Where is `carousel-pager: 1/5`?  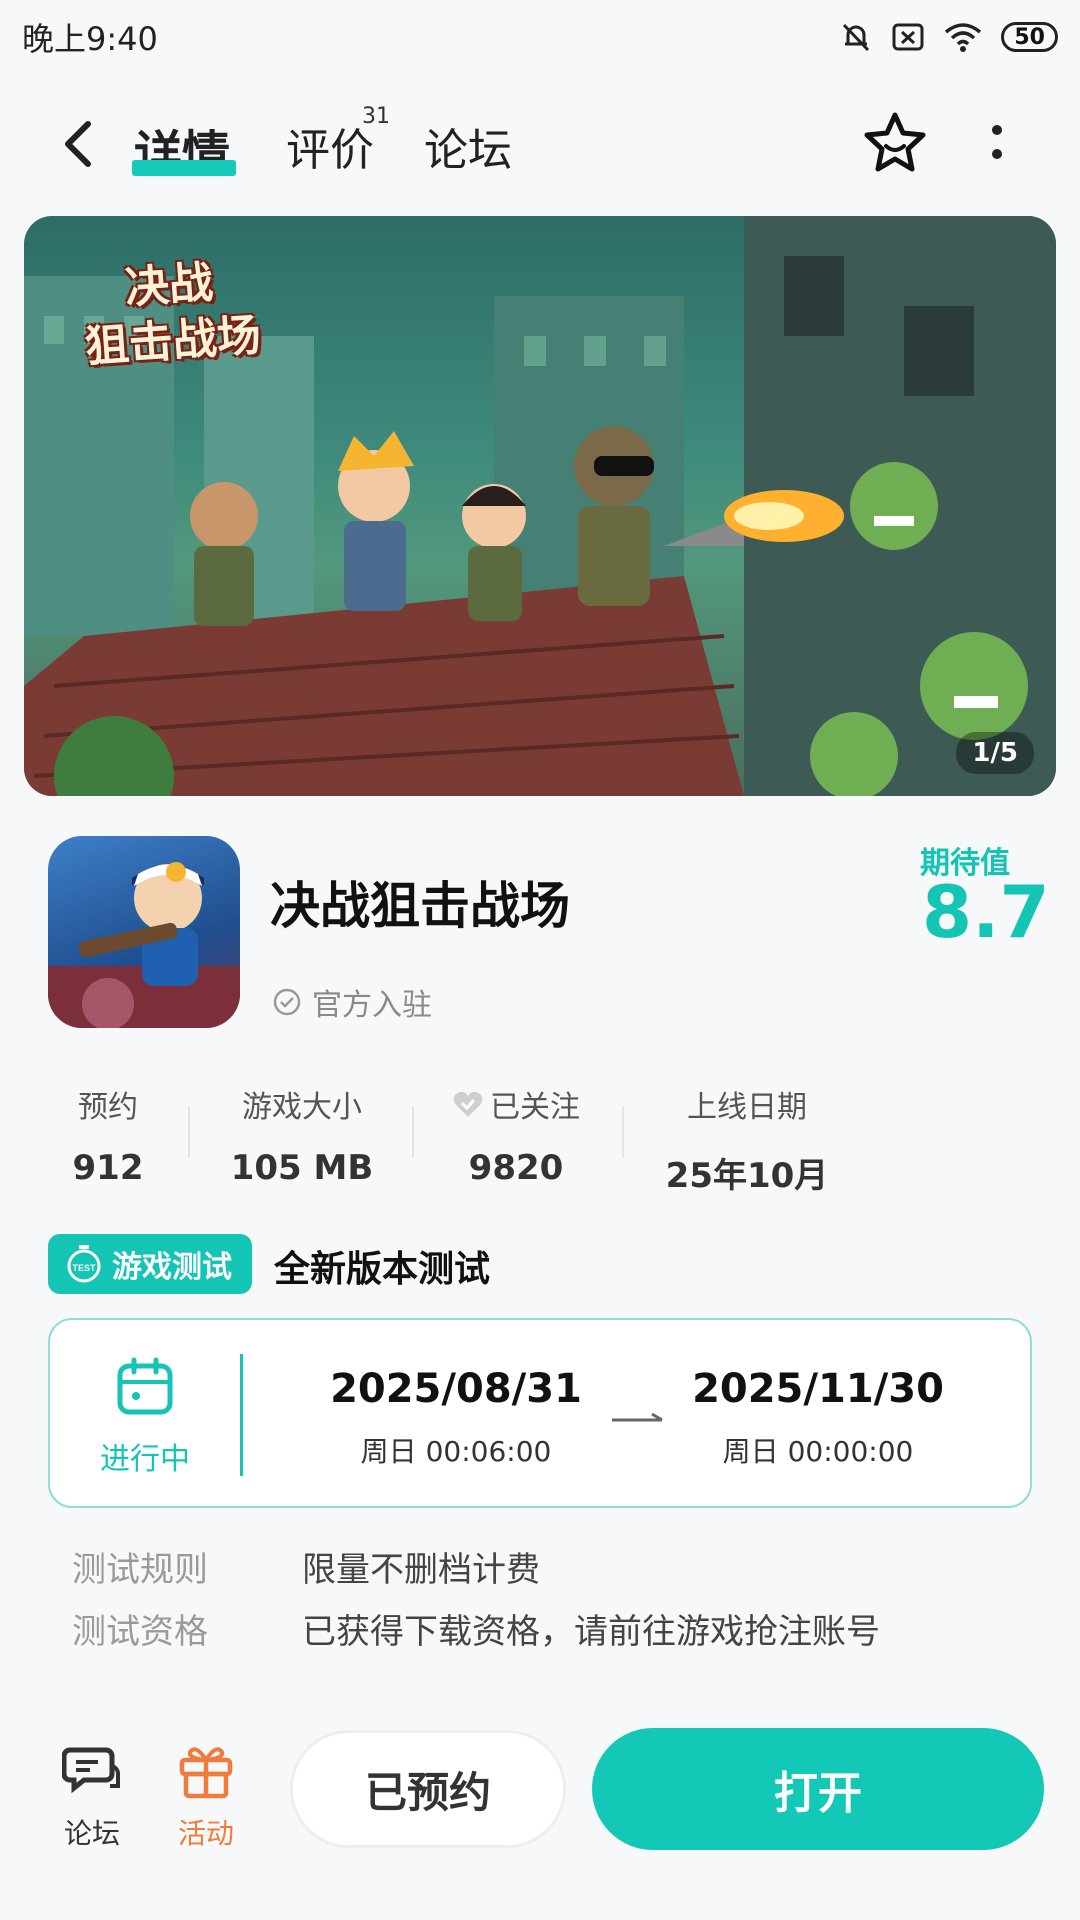
carousel-pager: 1/5 is located at coordinates (995, 753).